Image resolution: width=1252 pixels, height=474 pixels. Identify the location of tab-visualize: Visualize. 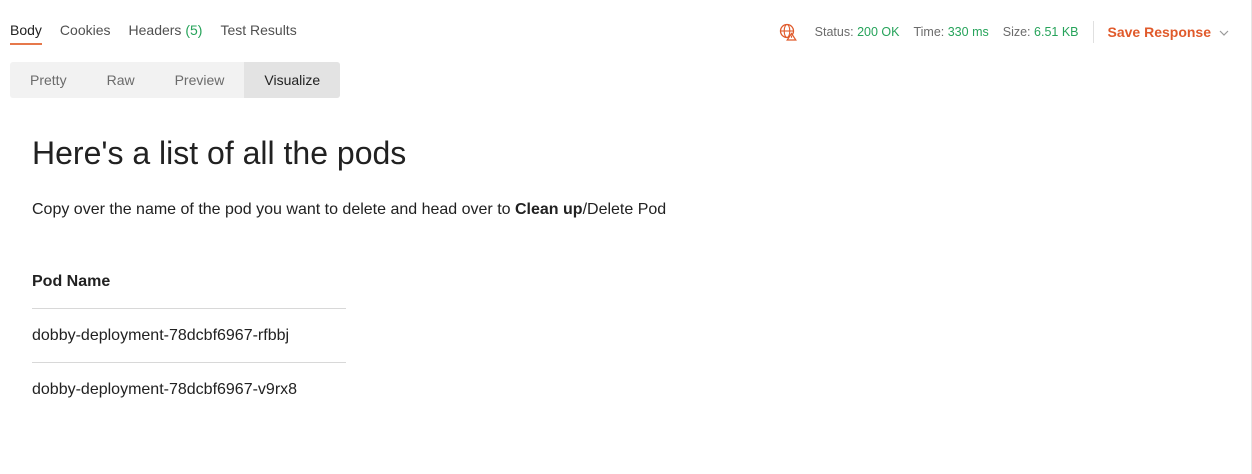
(292, 80).